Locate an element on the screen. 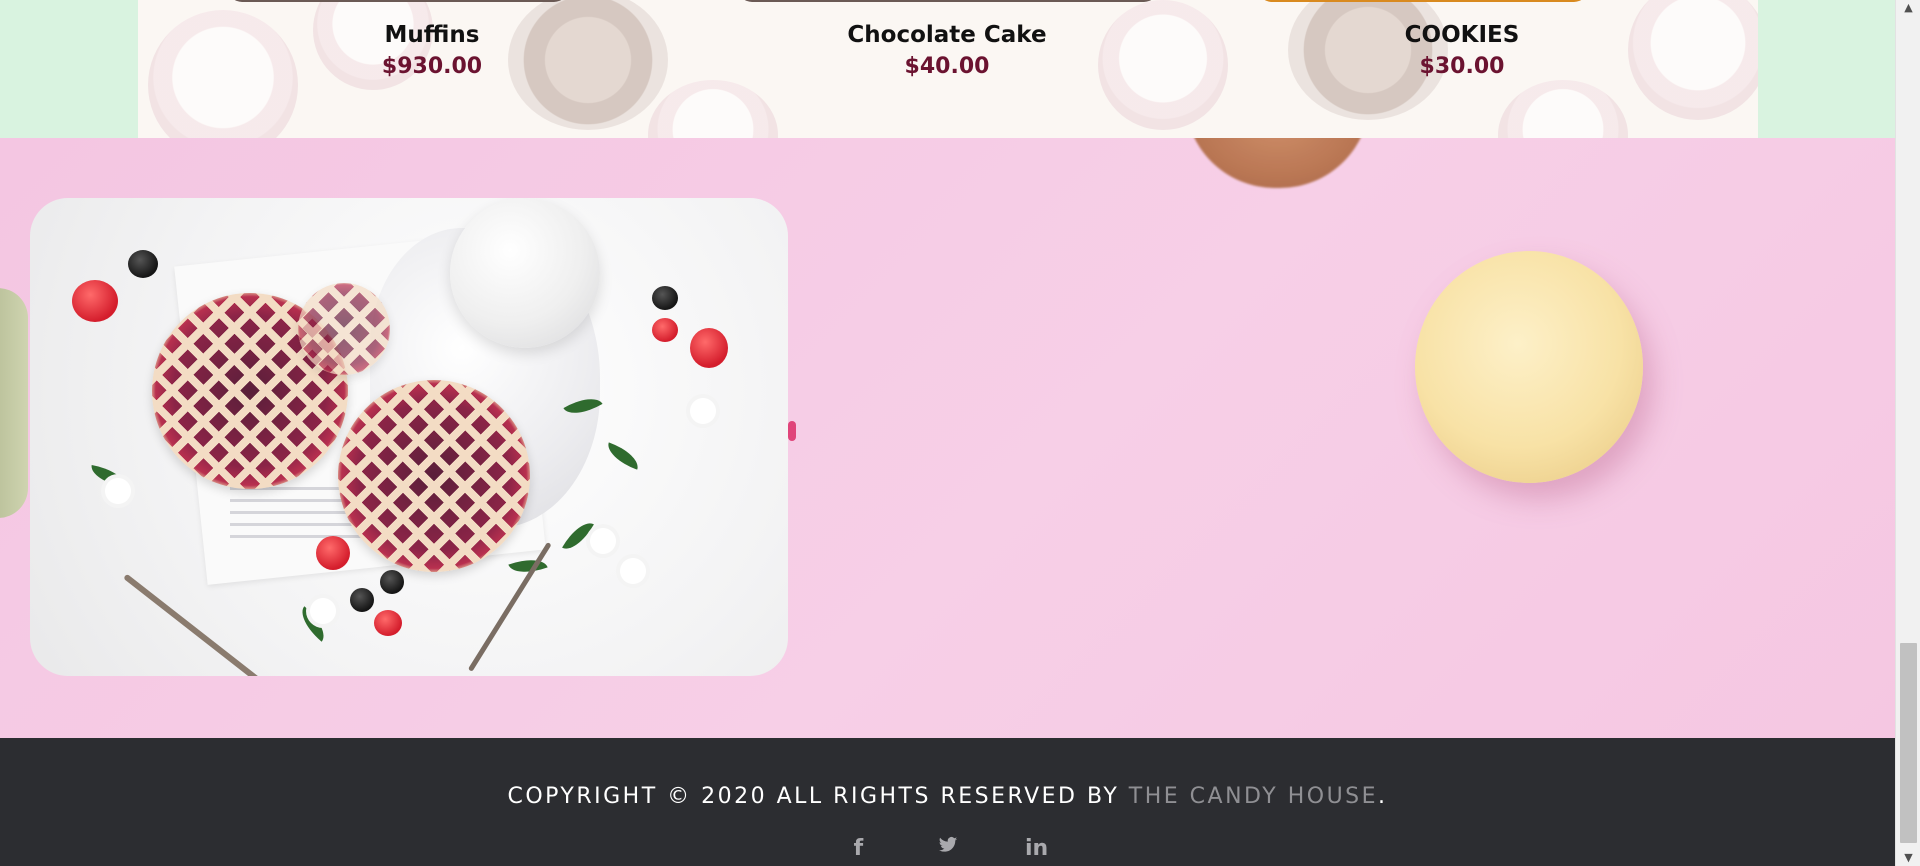 This screenshot has width=1920, height=866. facebook-icon: f is located at coordinates (858, 849).